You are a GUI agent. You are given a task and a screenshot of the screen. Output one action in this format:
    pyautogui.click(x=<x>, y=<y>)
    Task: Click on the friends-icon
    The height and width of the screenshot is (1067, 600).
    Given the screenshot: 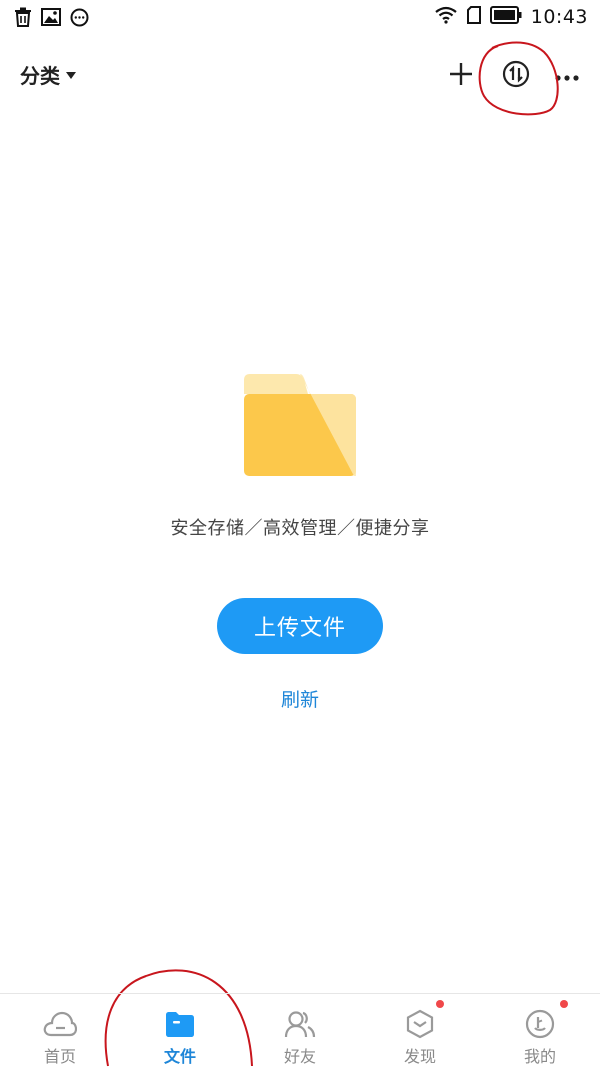 What is the action you would take?
    pyautogui.click(x=300, y=1023)
    